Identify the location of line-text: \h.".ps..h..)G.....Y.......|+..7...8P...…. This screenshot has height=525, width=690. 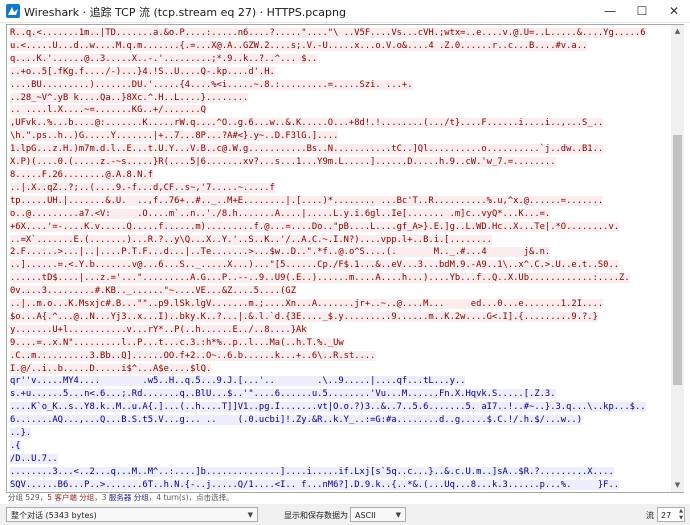
(174, 136).